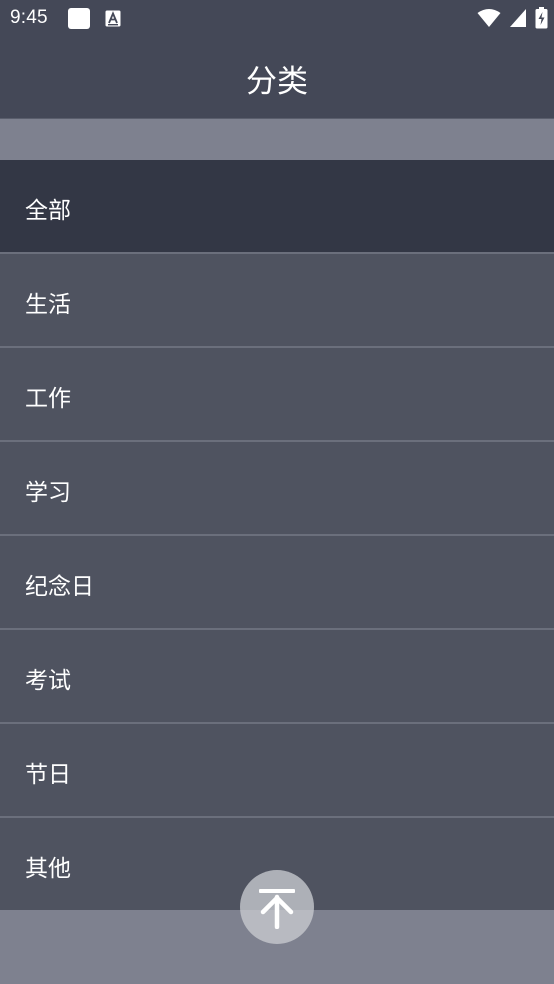  I want to click on status-time: 9:45, so click(29, 17).